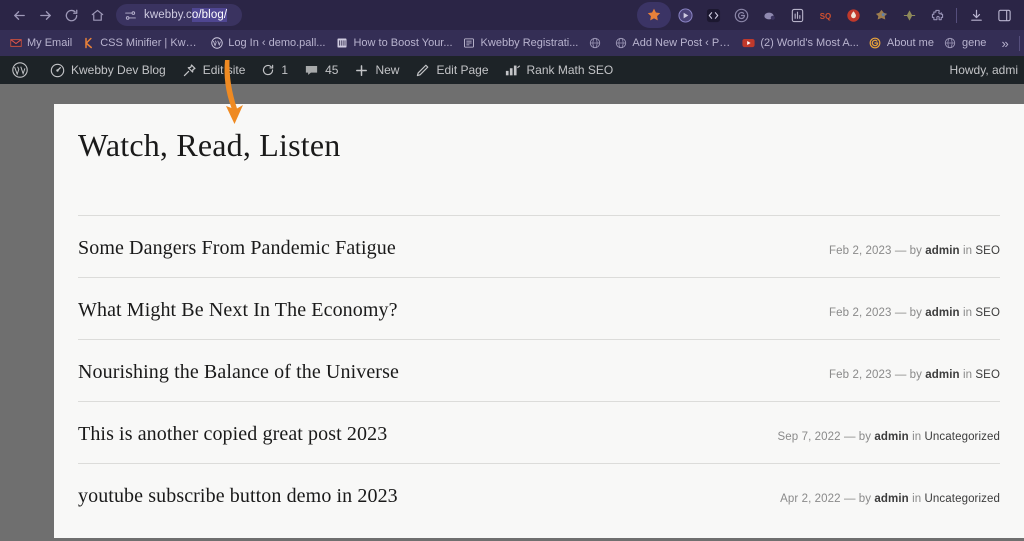 The height and width of the screenshot is (541, 1024). What do you see at coordinates (713, 15) in the screenshot?
I see `code-extension-icon` at bounding box center [713, 15].